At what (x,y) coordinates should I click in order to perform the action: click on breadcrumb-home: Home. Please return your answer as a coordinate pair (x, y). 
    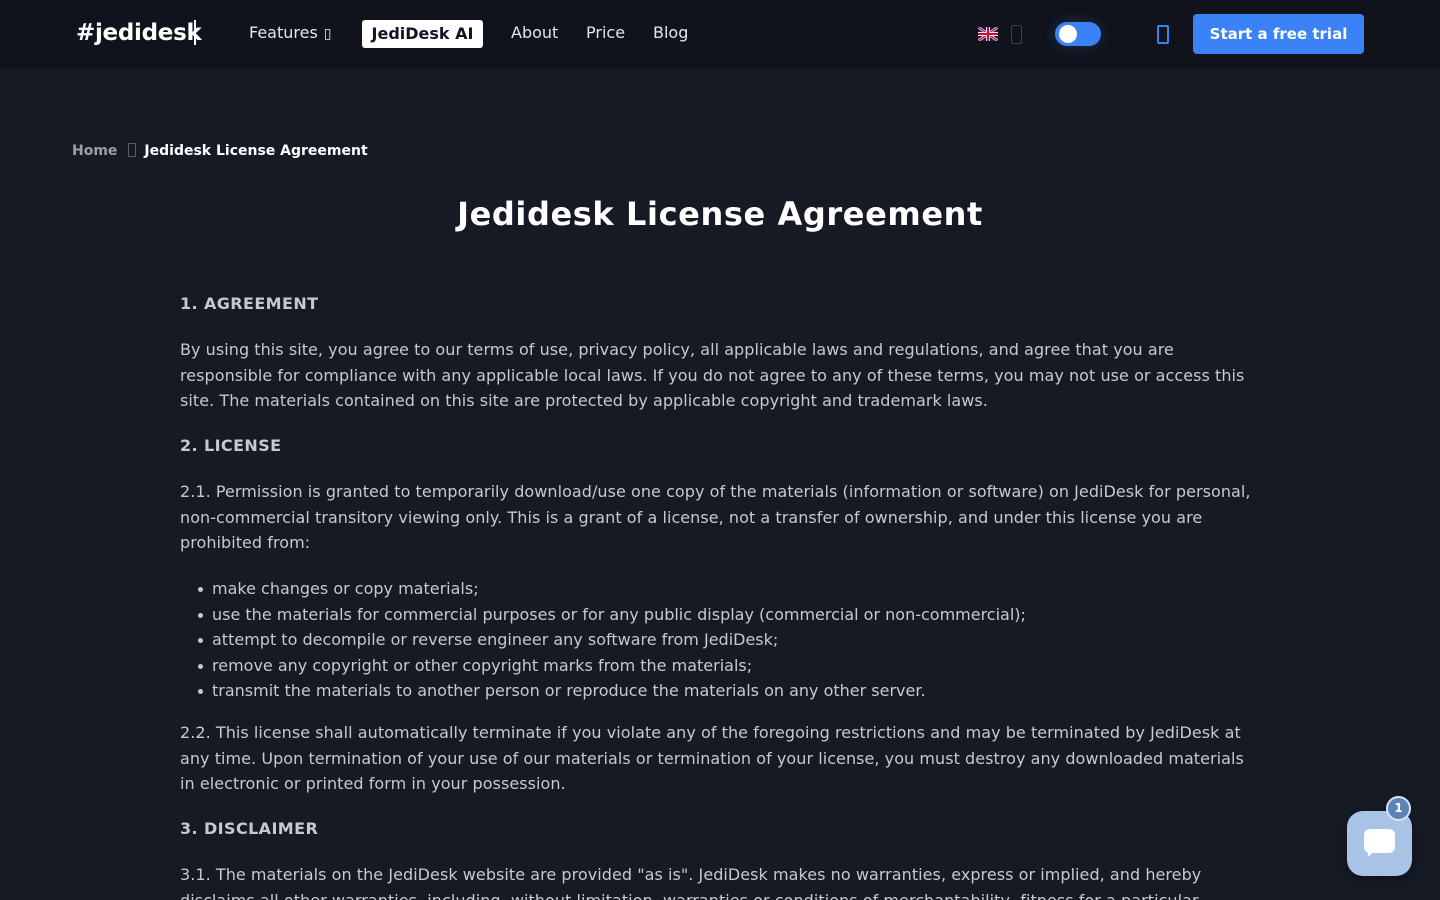
    Looking at the image, I should click on (94, 151).